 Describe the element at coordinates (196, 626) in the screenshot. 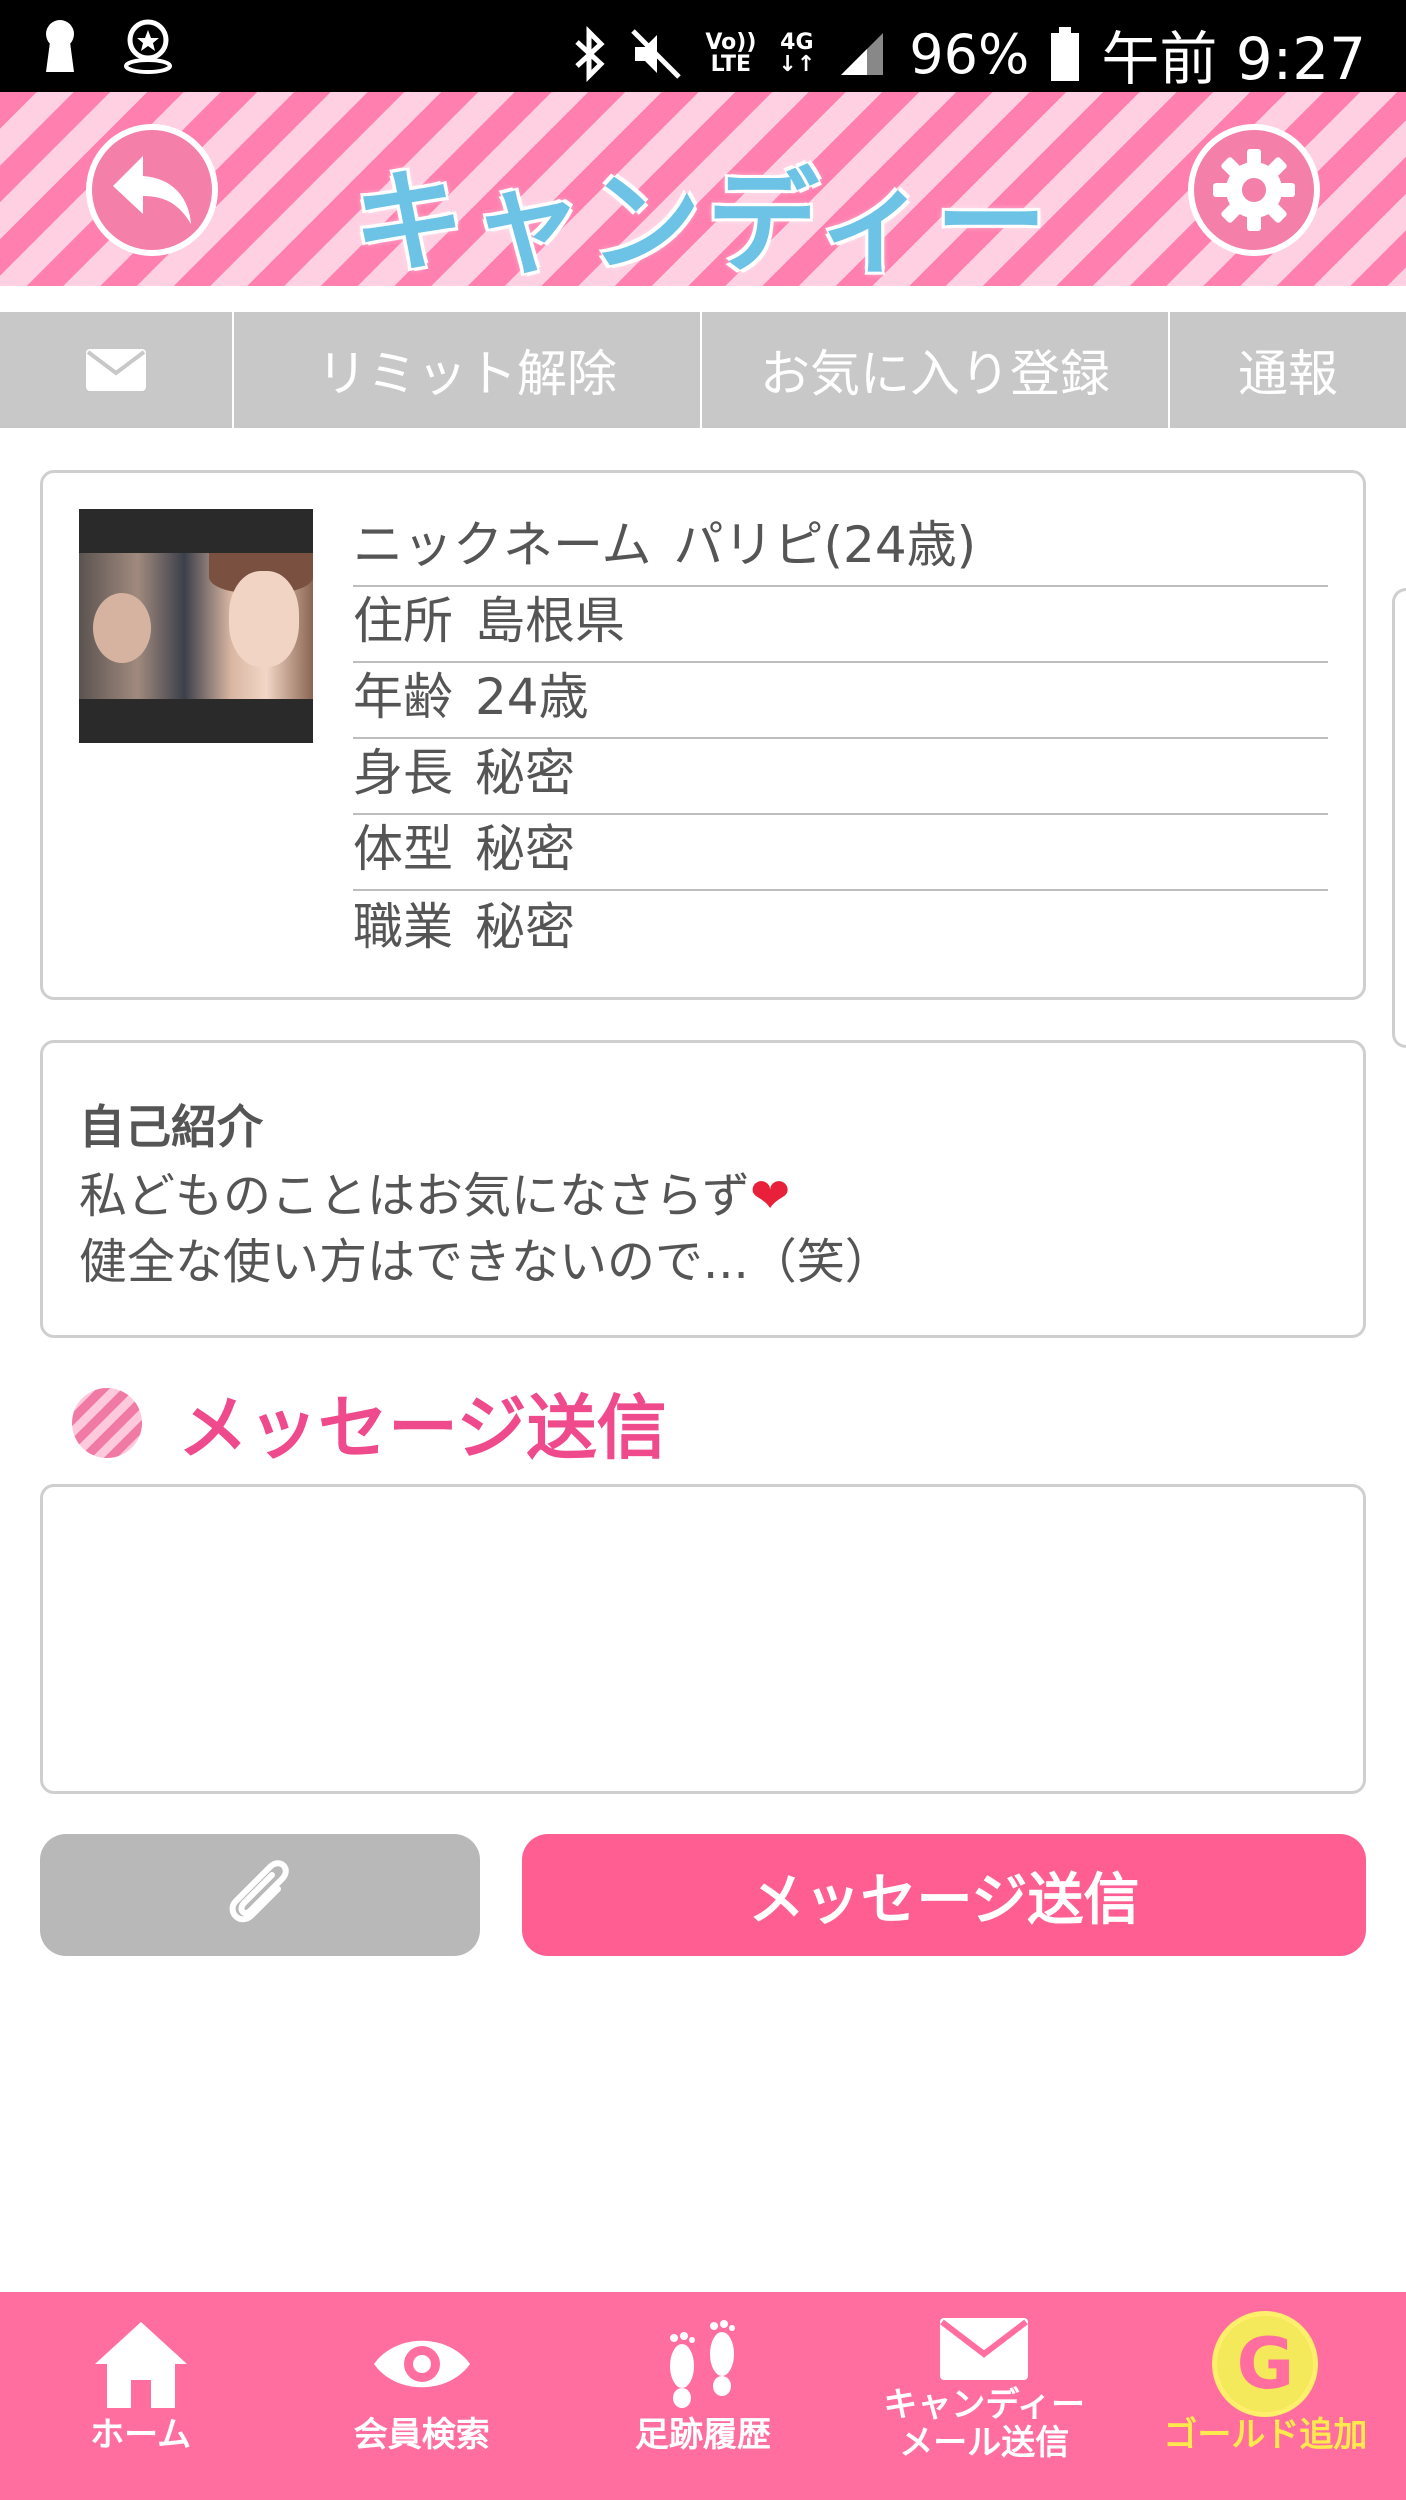

I see `profile-photo` at that location.